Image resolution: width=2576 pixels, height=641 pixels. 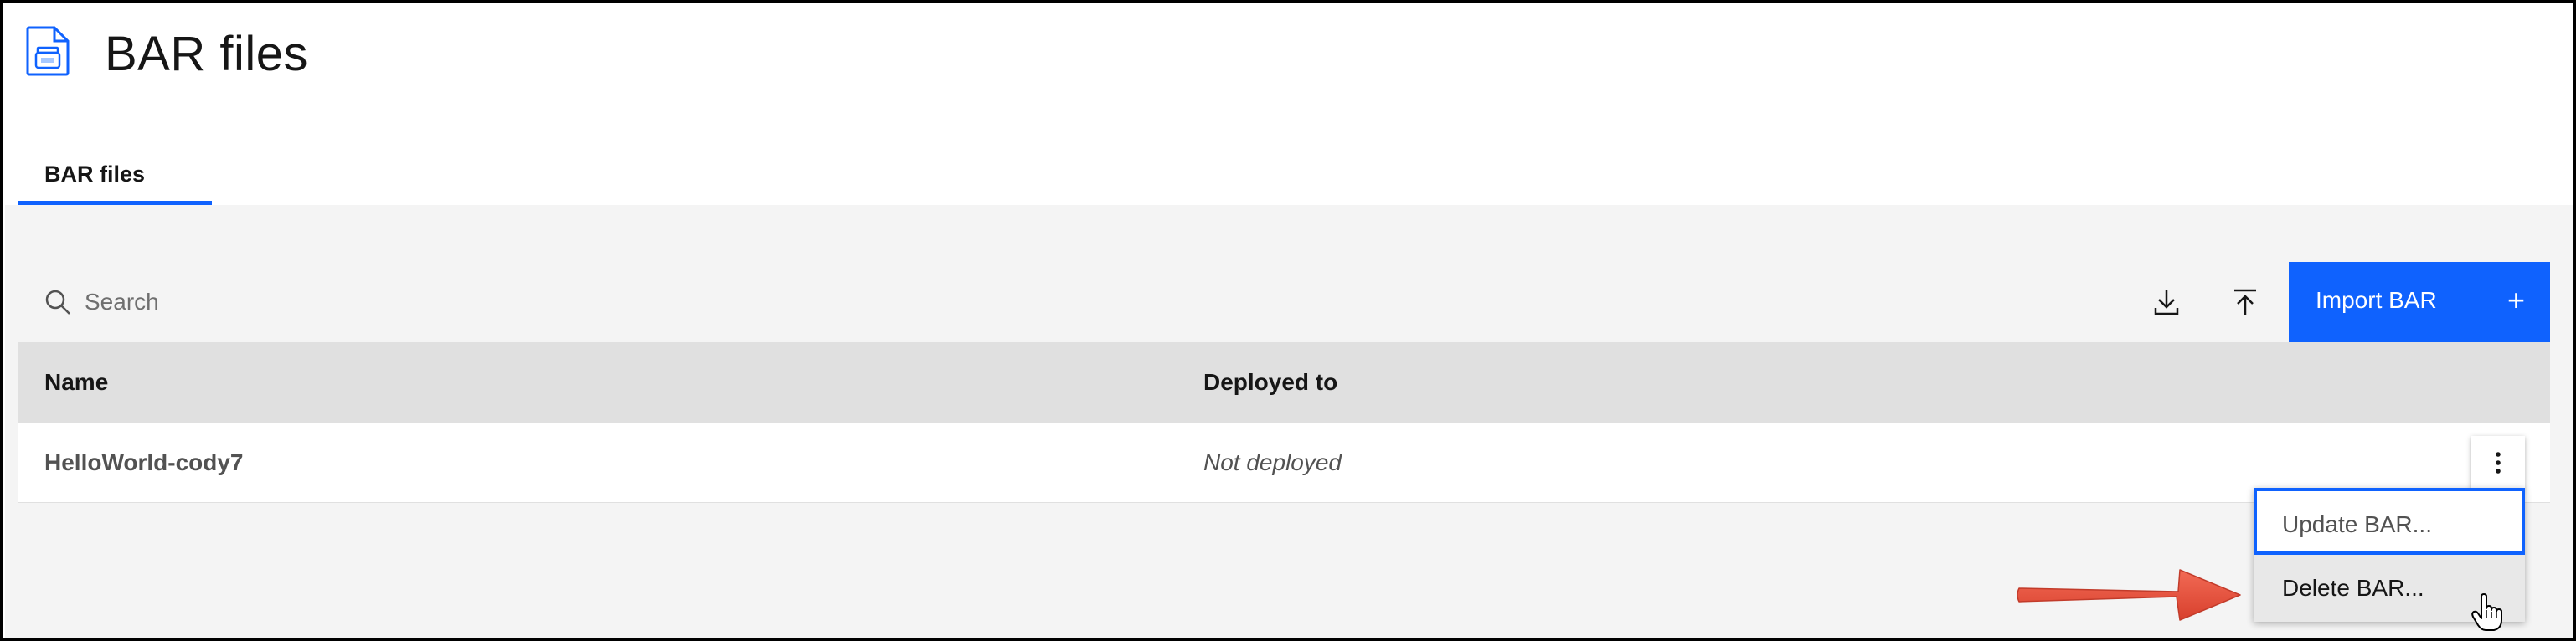 What do you see at coordinates (1284, 302) in the screenshot?
I see `table-toolbar: Import BAR +` at bounding box center [1284, 302].